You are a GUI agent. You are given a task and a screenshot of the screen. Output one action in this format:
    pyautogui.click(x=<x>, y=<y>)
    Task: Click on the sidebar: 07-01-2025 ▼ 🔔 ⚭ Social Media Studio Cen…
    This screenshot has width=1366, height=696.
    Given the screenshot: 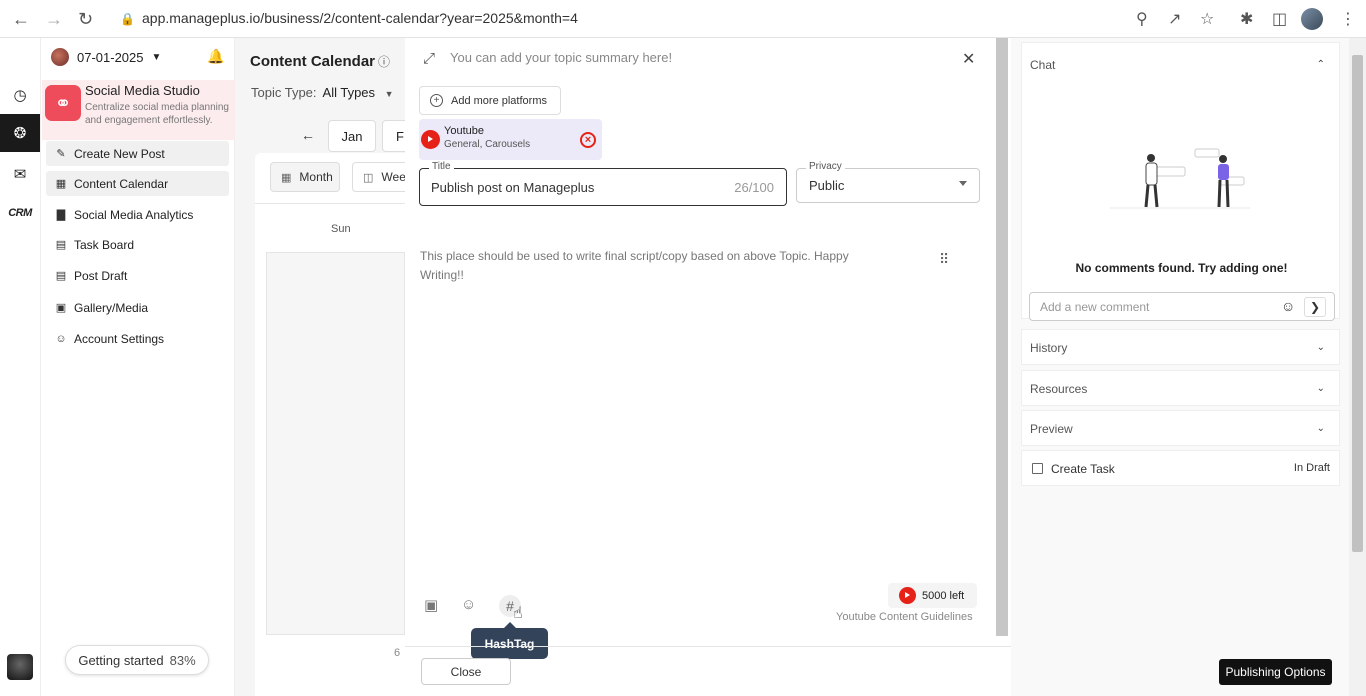 What is the action you would take?
    pyautogui.click(x=138, y=367)
    